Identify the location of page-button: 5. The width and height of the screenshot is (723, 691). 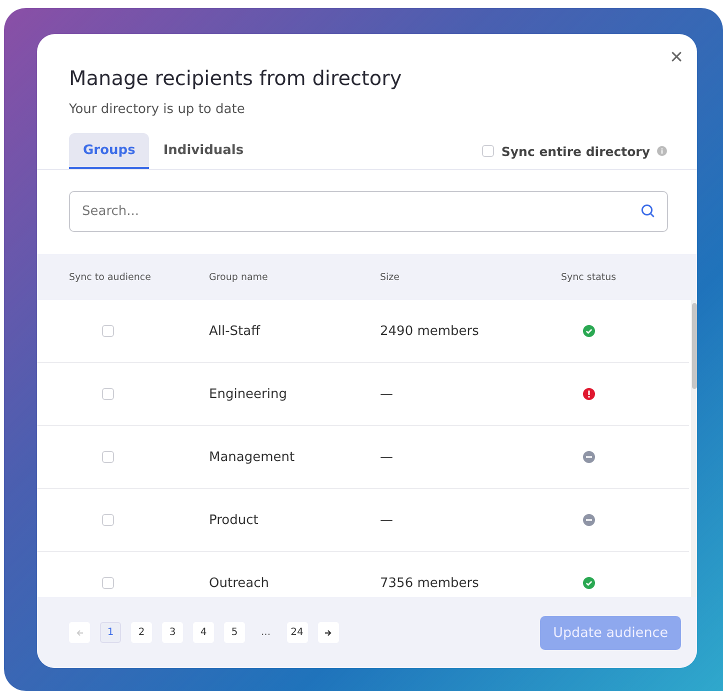
(234, 632).